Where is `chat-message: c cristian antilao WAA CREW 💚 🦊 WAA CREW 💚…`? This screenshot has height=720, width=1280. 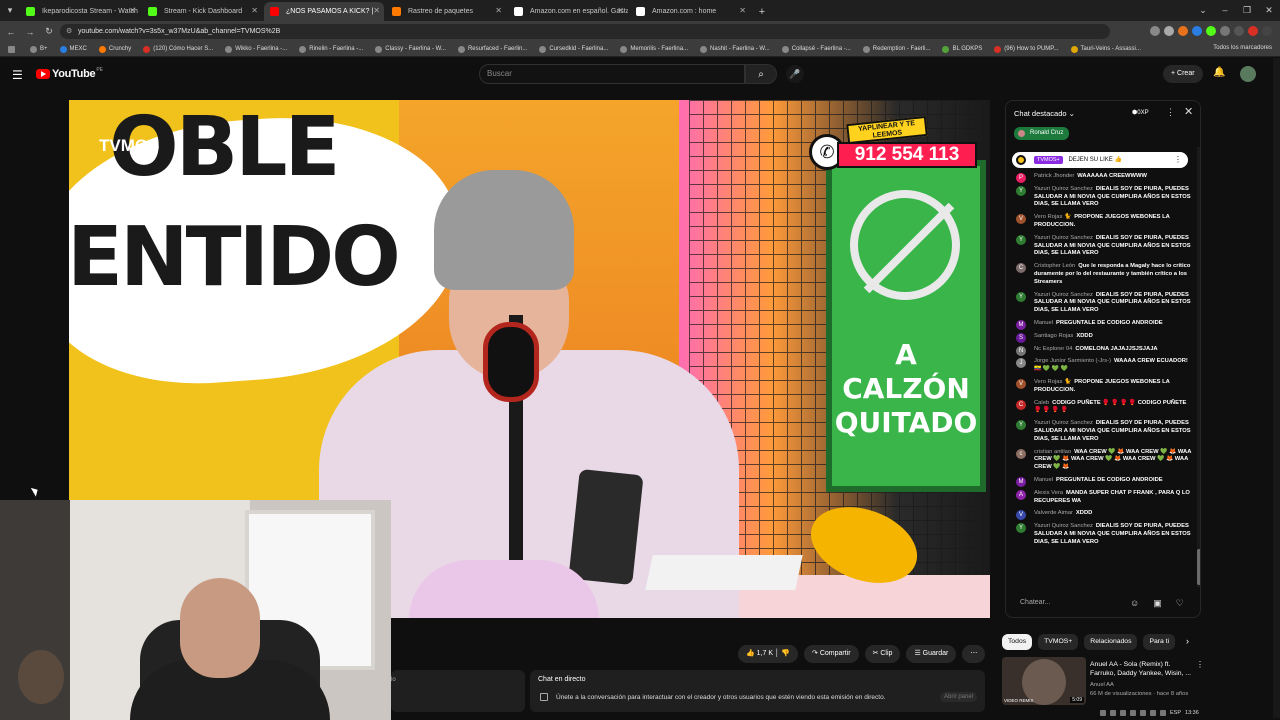 chat-message: c cristian antilao WAA CREW 💚 🦊 WAA CREW 💚… is located at coordinates (1102, 460).